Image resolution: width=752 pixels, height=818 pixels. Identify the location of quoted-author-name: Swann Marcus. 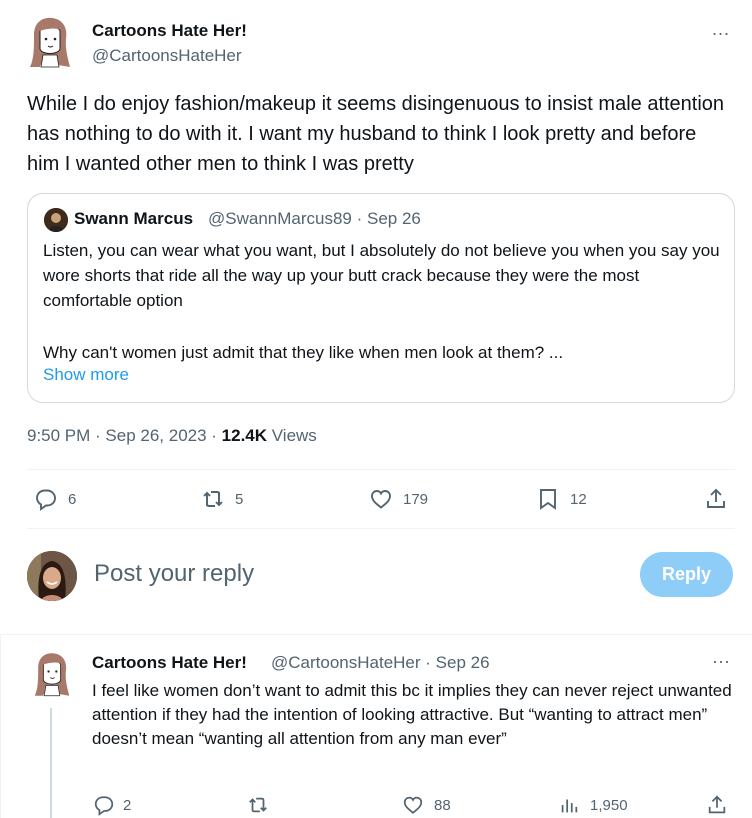
(134, 218).